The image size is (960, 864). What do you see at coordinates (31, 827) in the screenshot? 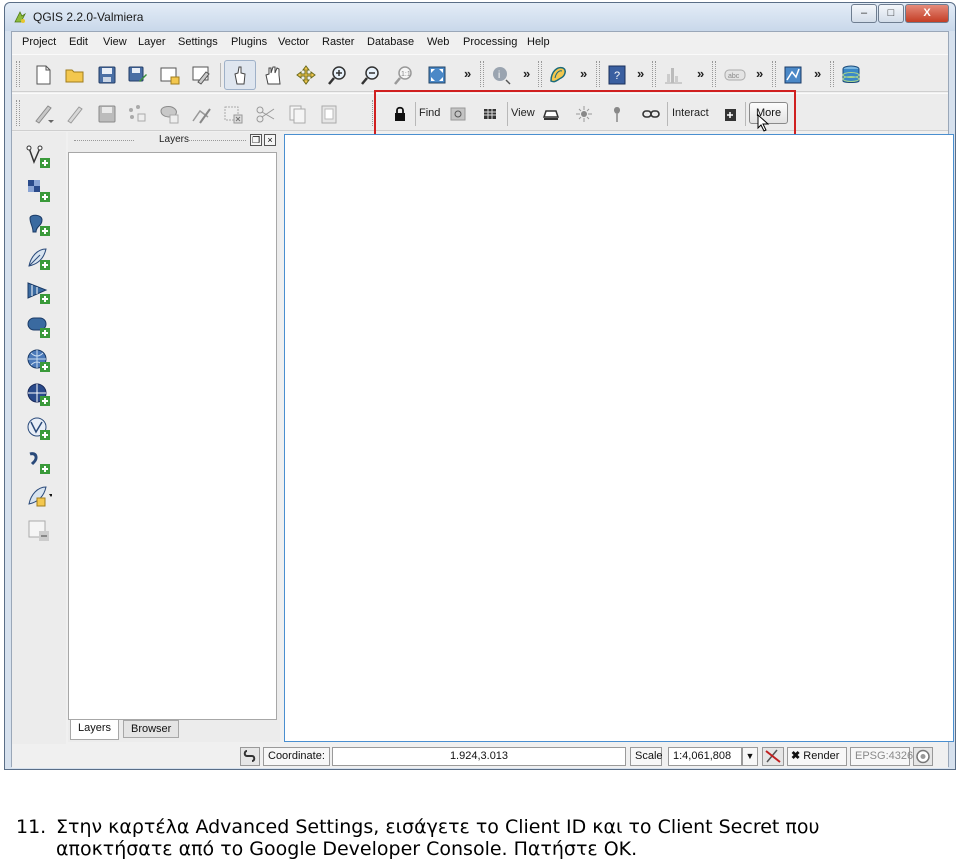
I see `step-number: 11.` at bounding box center [31, 827].